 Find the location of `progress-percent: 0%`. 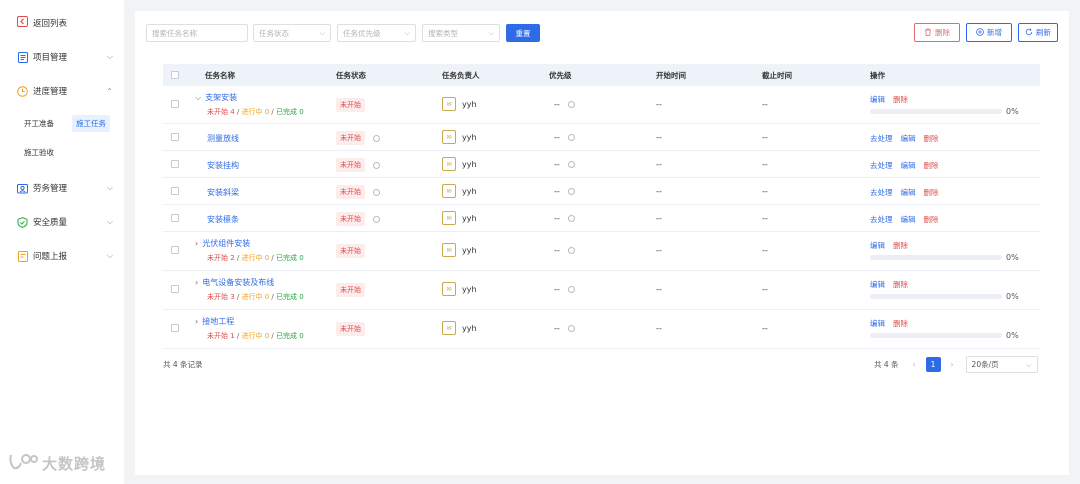

progress-percent: 0% is located at coordinates (1012, 296).